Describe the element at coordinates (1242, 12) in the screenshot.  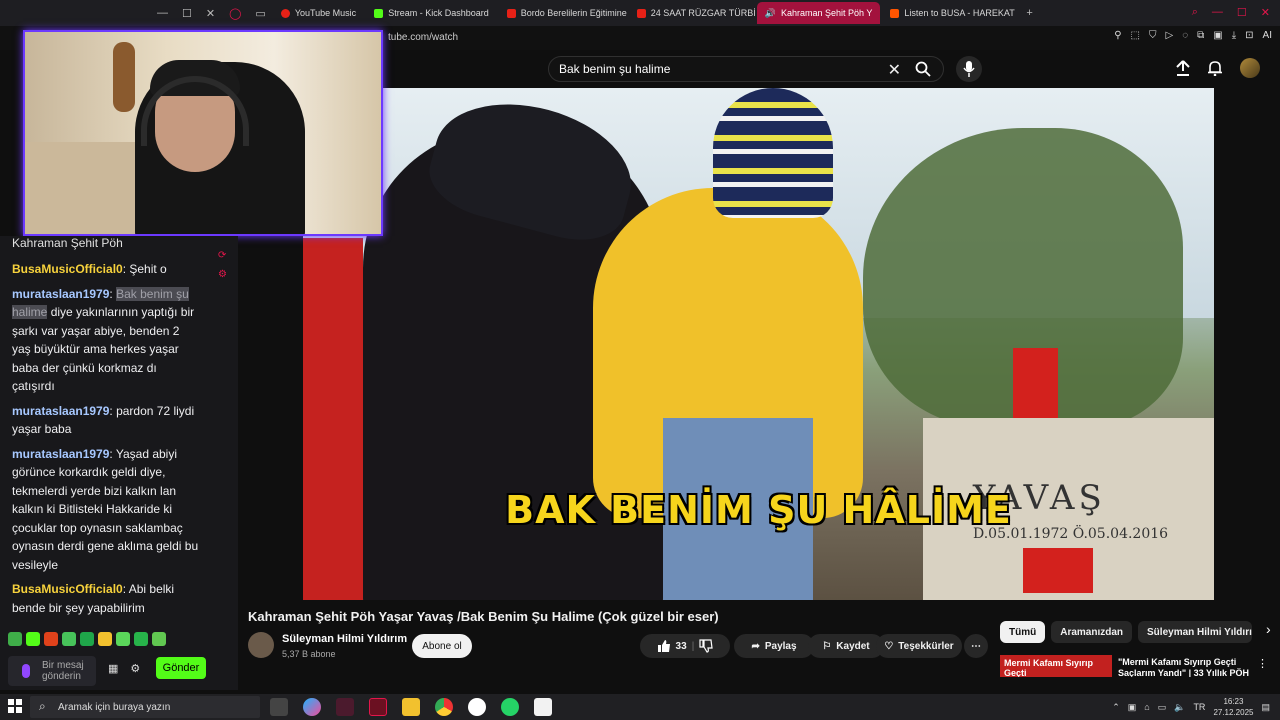
I see `window-maximize-icon: ☐` at that location.